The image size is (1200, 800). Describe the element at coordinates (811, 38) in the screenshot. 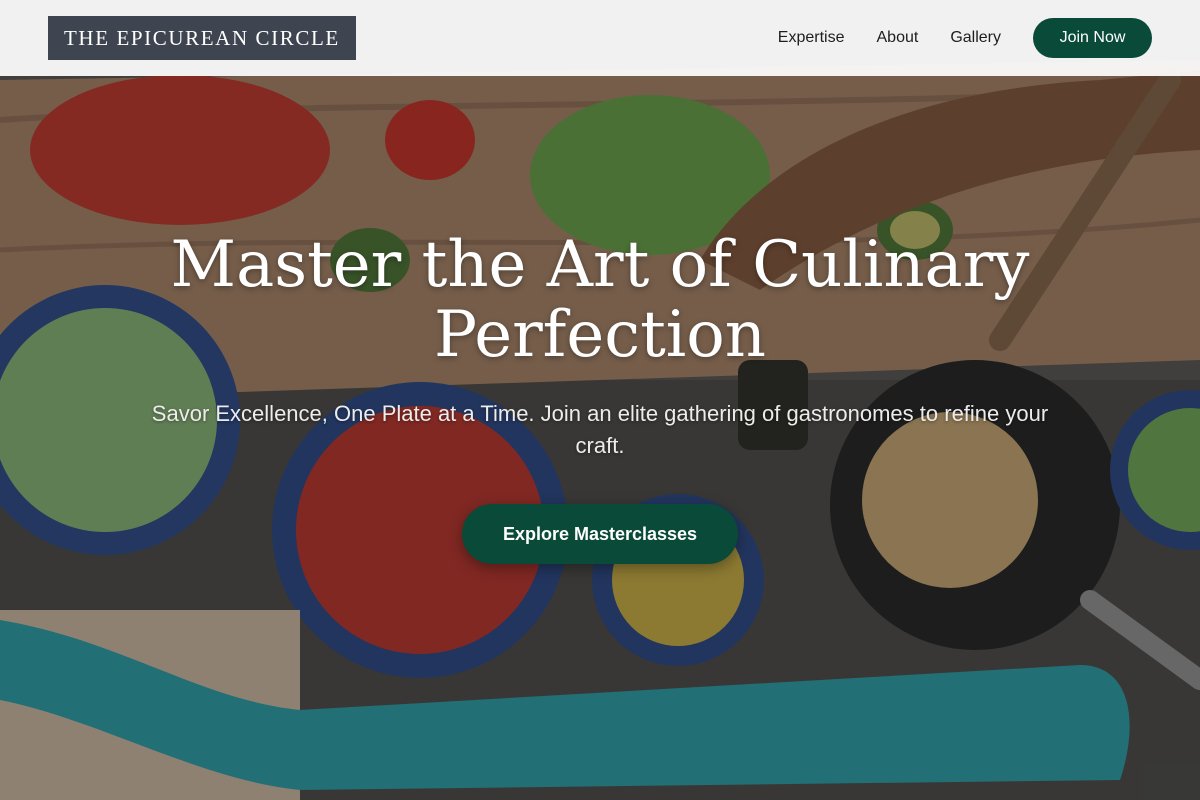

I see `nav-link-expertise: Expertise` at that location.